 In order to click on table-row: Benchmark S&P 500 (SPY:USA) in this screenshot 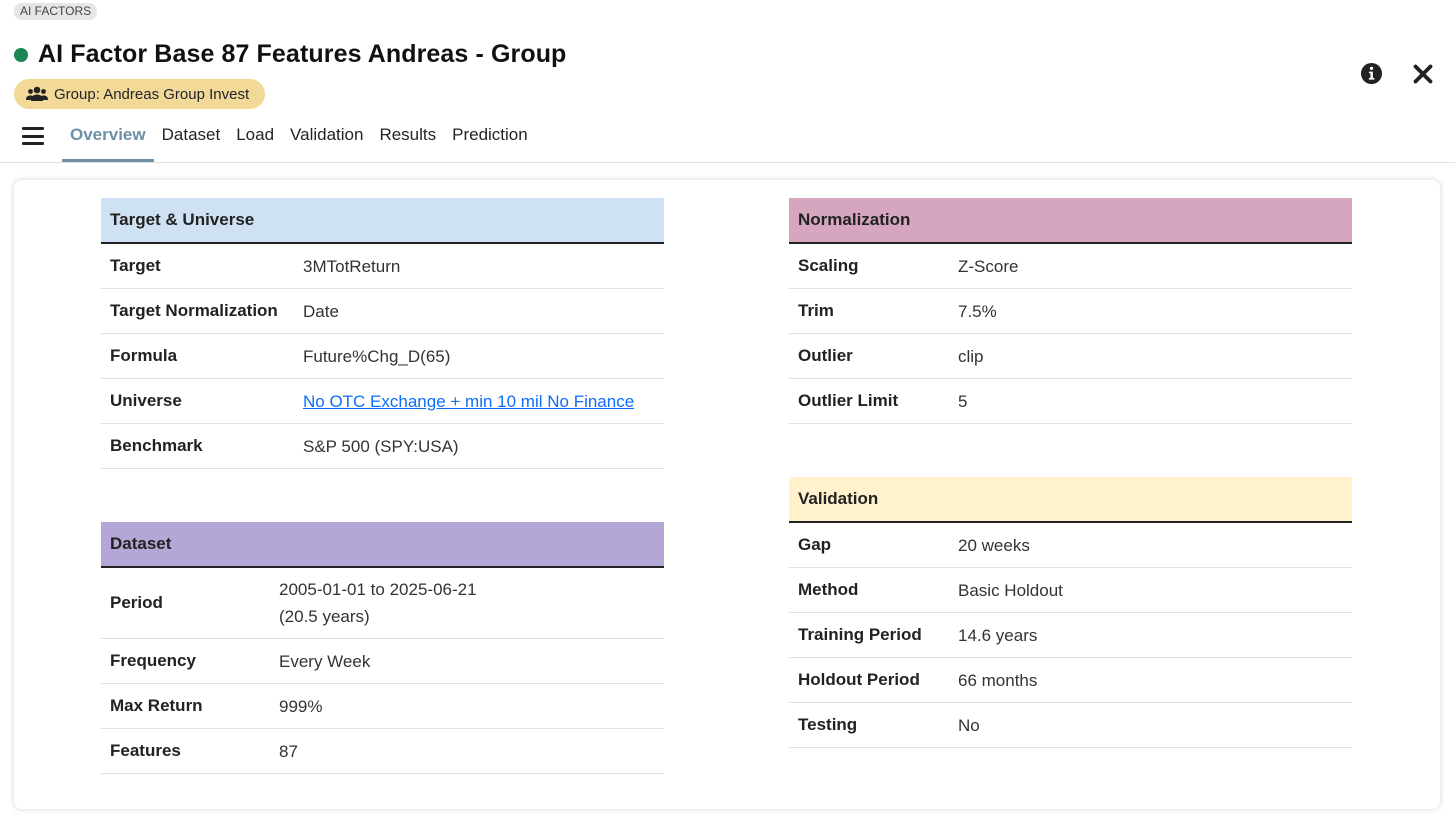, I will do `click(382, 446)`.